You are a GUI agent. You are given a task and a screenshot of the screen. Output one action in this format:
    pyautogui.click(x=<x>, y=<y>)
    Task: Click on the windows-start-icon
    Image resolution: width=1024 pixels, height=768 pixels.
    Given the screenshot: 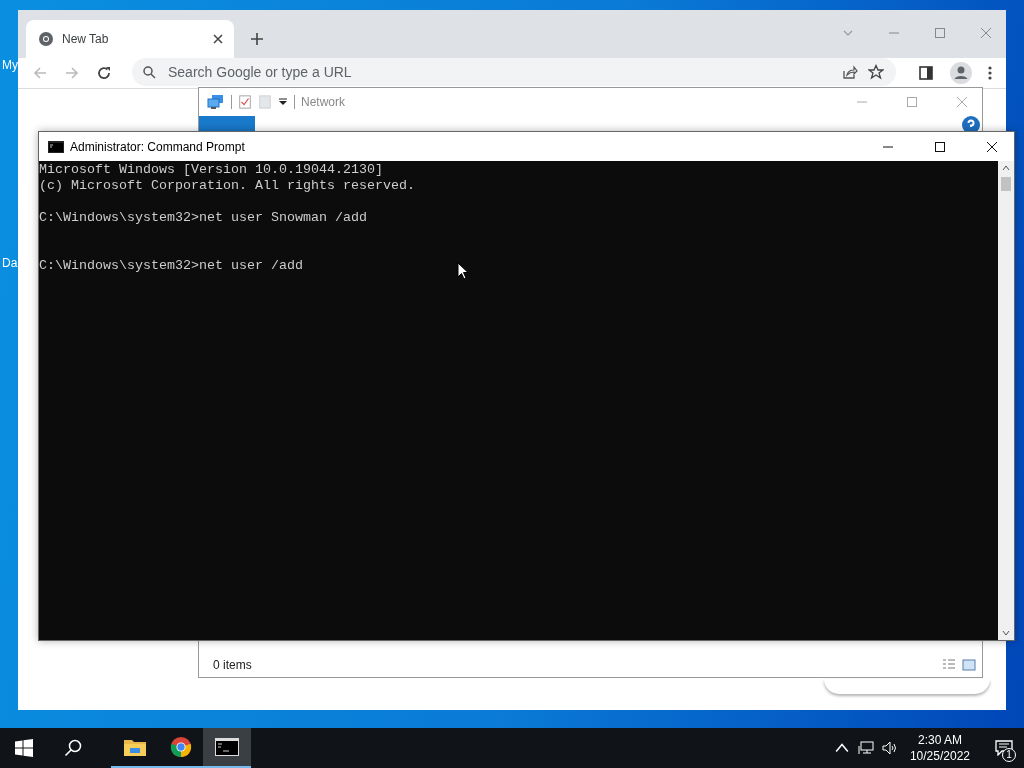 What is the action you would take?
    pyautogui.click(x=24, y=748)
    